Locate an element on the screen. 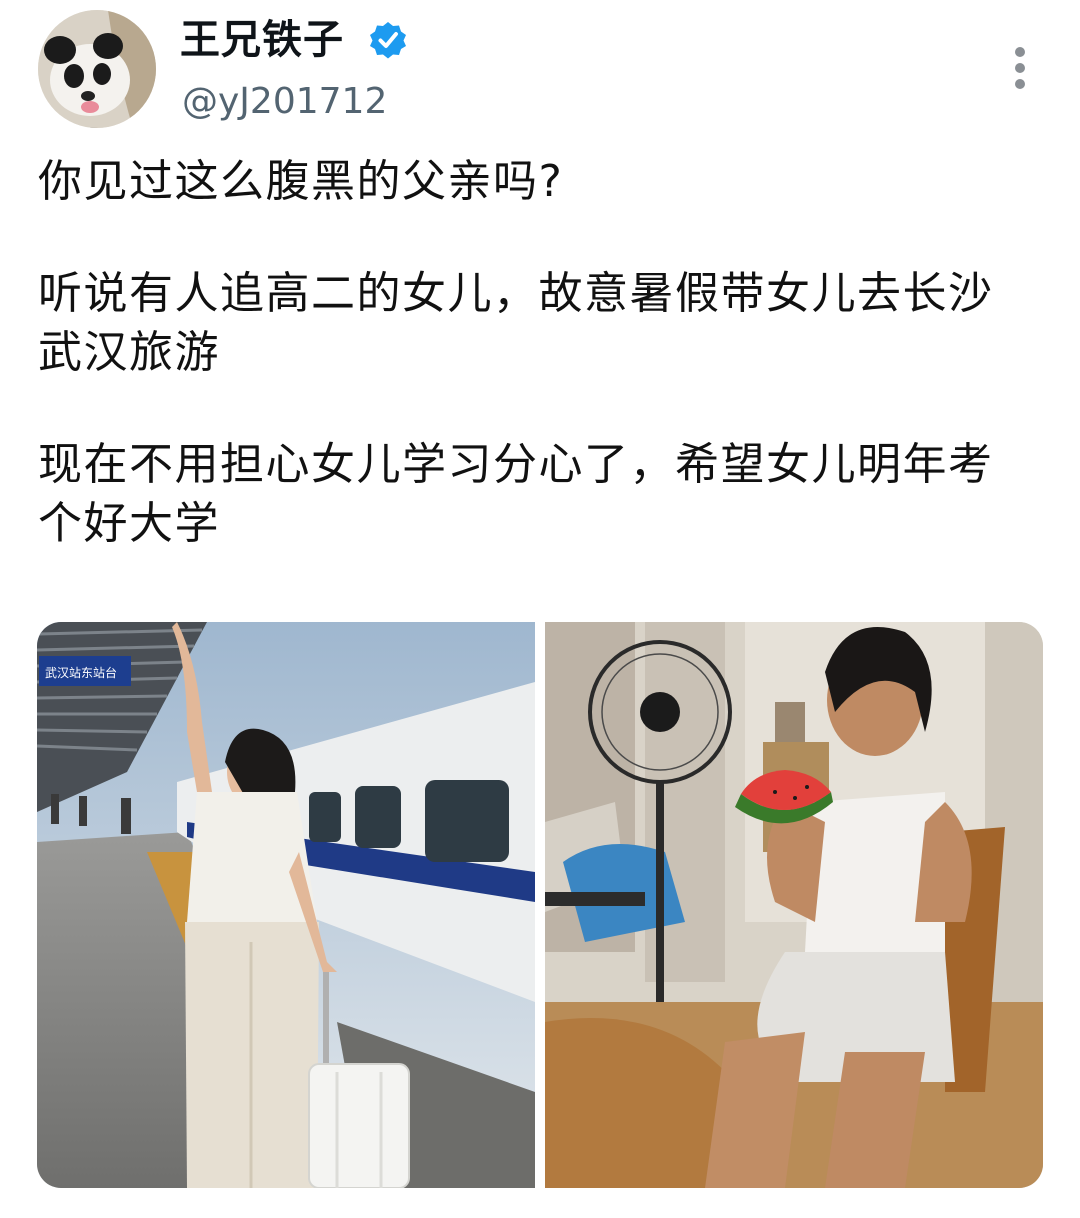  station-sign: 武汉站东站台 is located at coordinates (81, 672).